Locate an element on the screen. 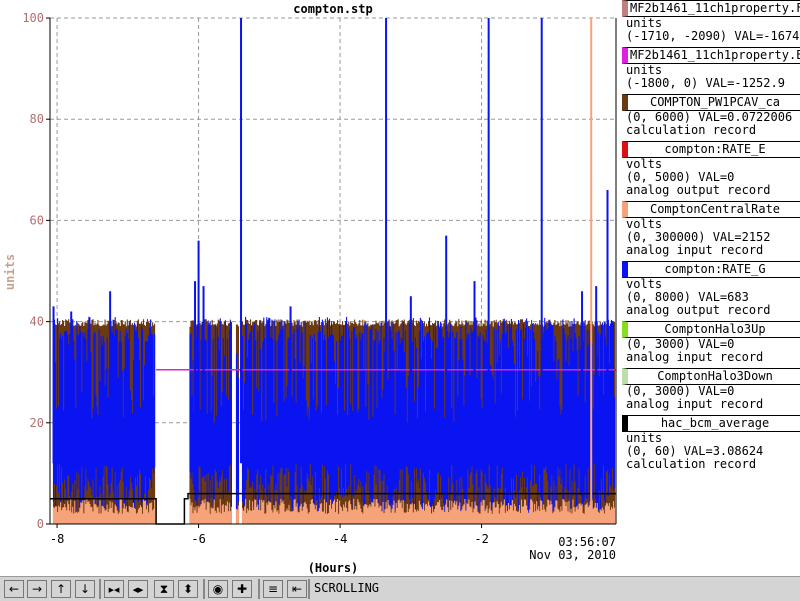  legend-label: MF2b1461_11ch1property.E is located at coordinates (711, 55).